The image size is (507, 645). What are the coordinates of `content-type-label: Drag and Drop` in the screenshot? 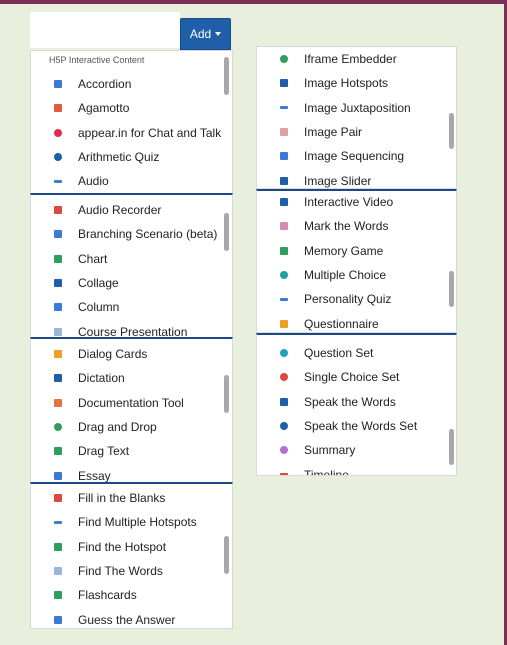 It's located at (117, 426).